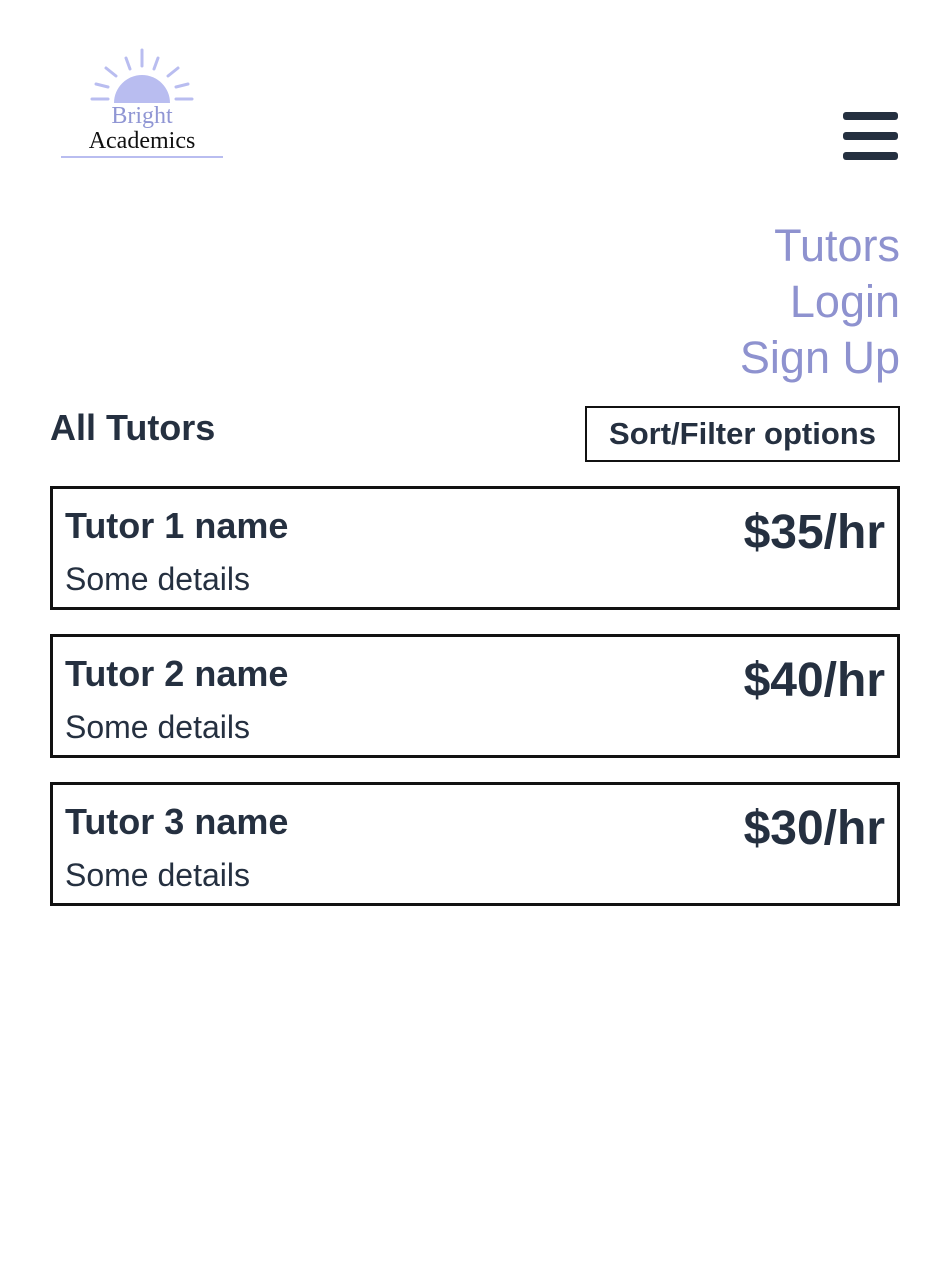 Image resolution: width=942 pixels, height=1264 pixels. What do you see at coordinates (742, 434) in the screenshot?
I see `sort-filter-button: Sort/Filter options` at bounding box center [742, 434].